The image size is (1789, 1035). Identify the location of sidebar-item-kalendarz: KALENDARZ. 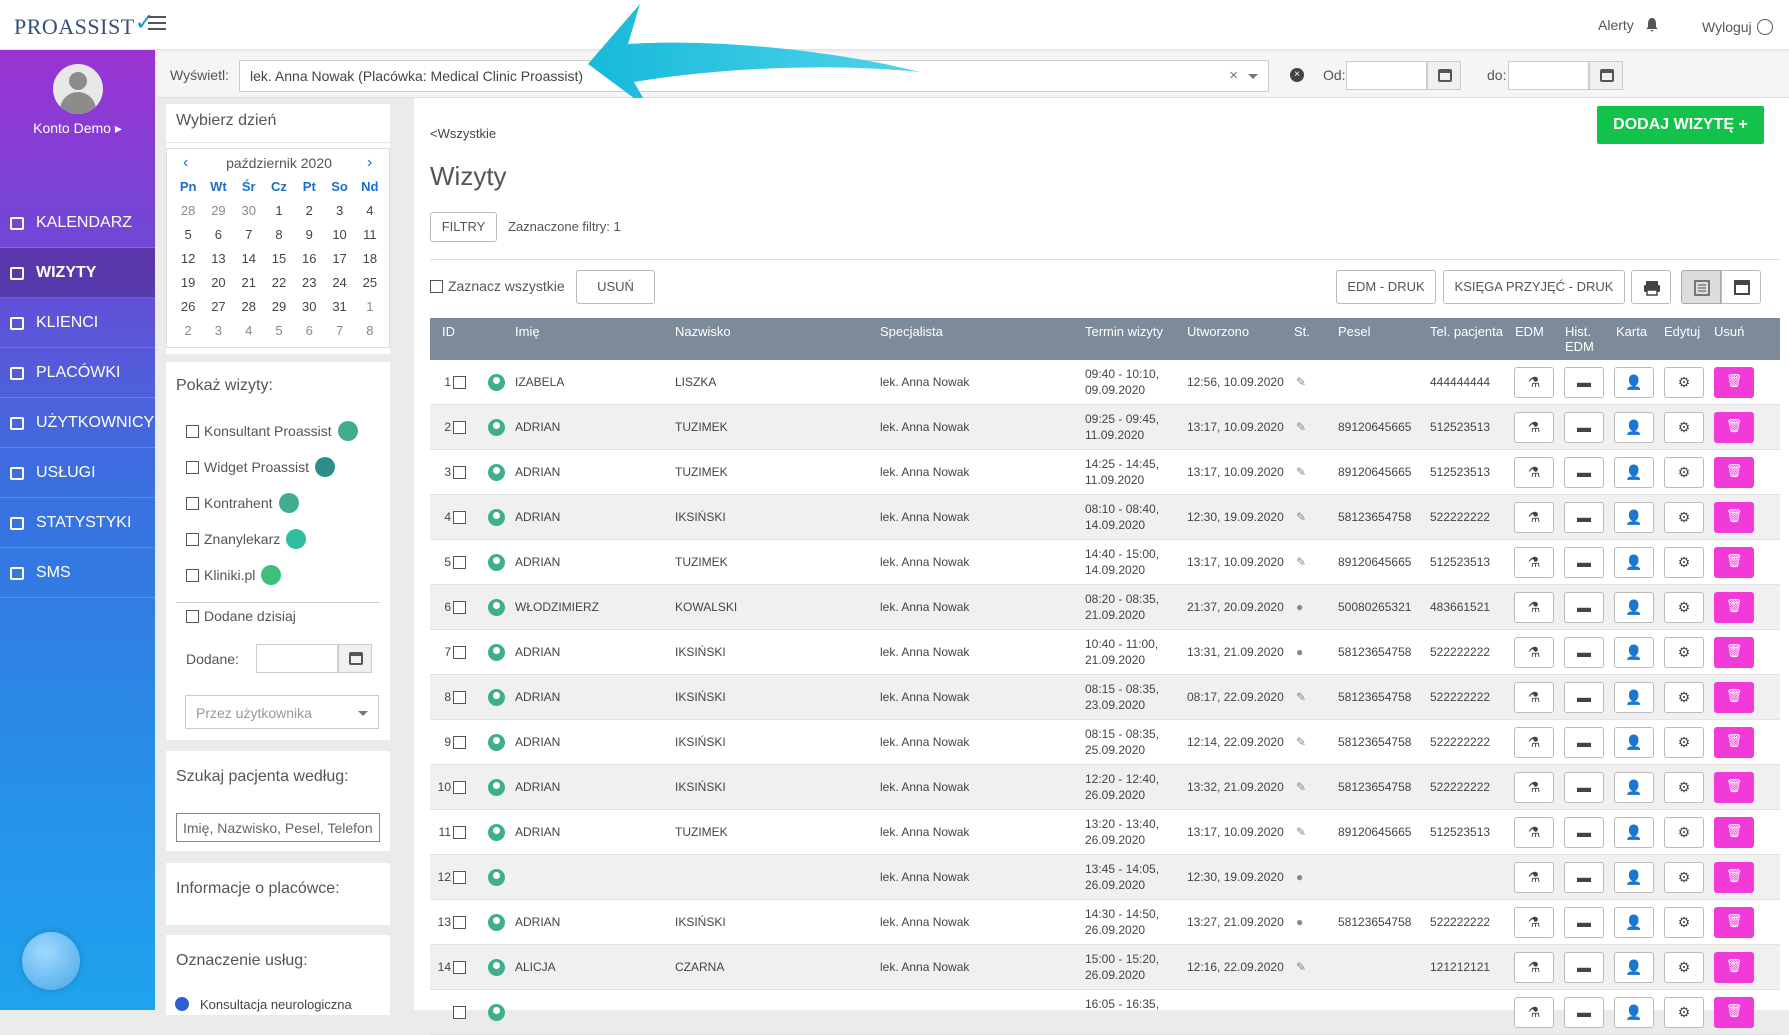
(77, 223).